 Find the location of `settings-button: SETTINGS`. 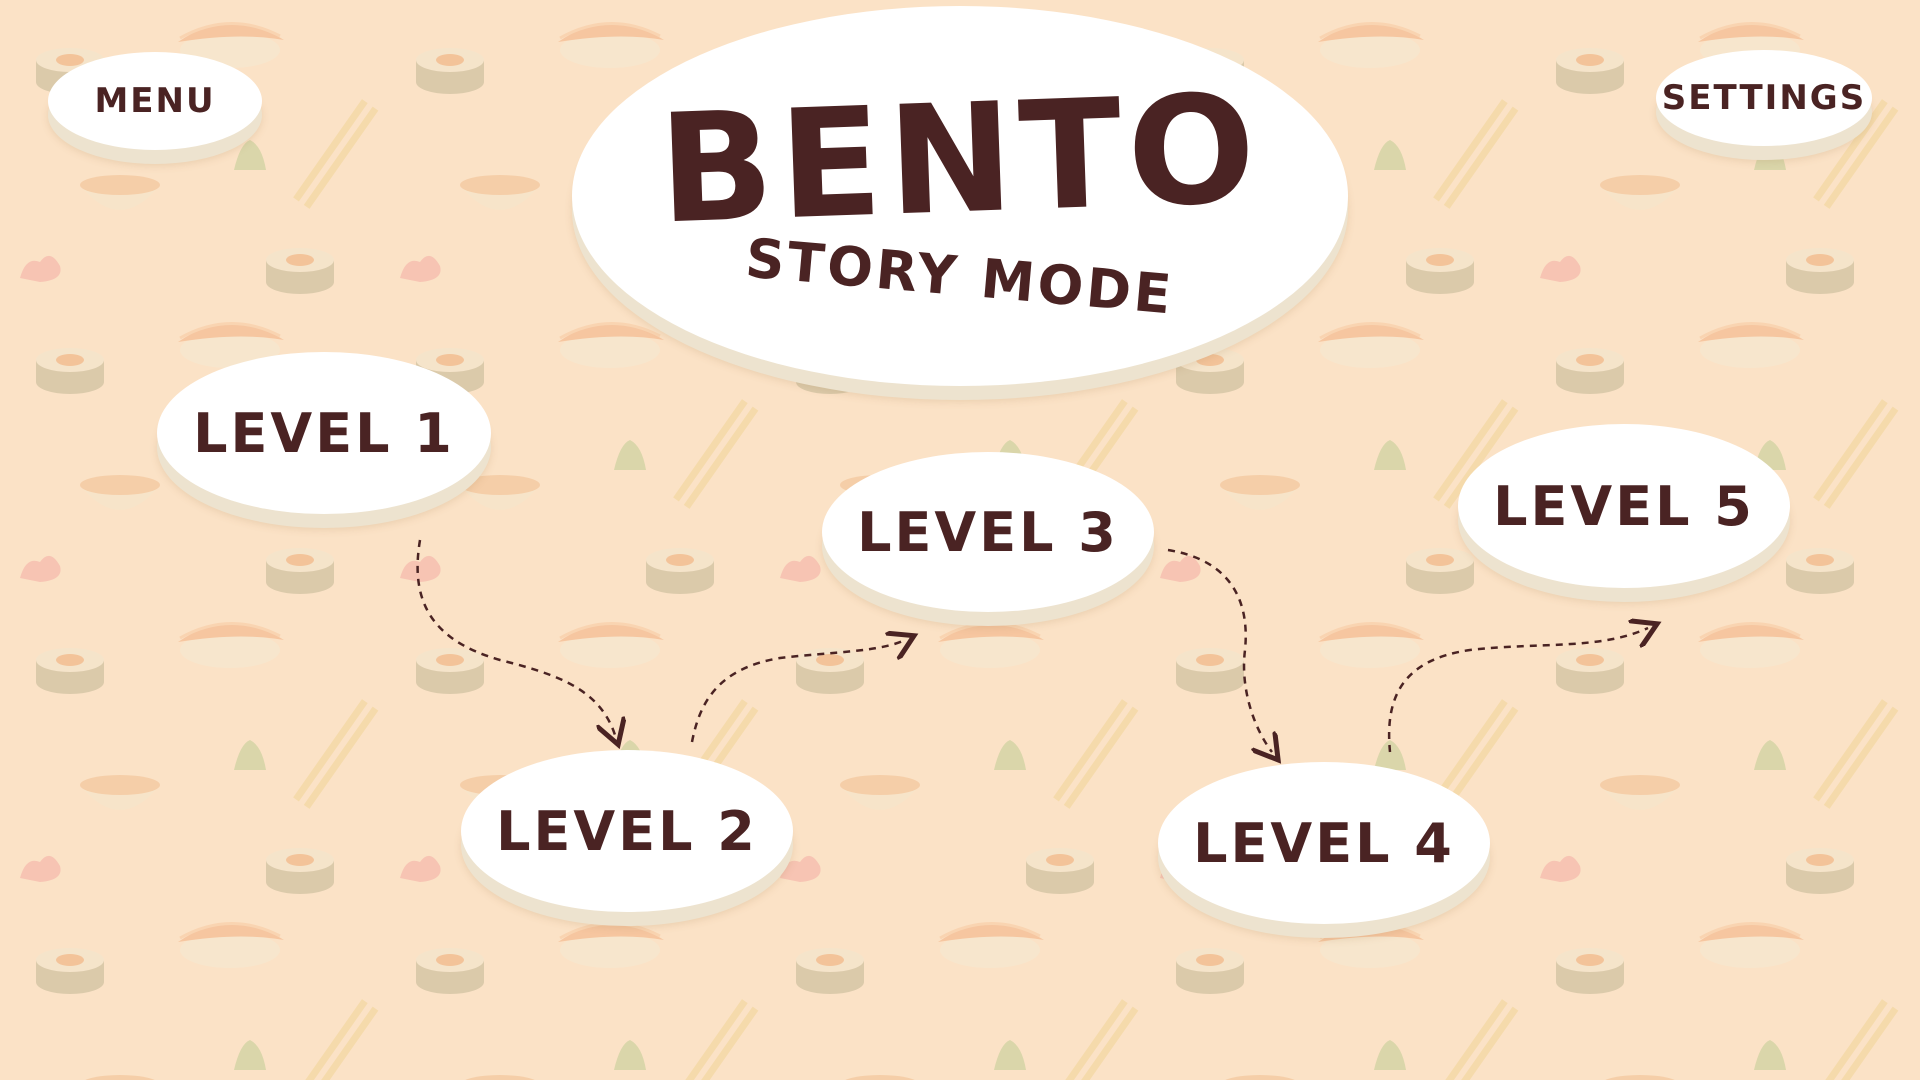

settings-button: SETTINGS is located at coordinates (1764, 98).